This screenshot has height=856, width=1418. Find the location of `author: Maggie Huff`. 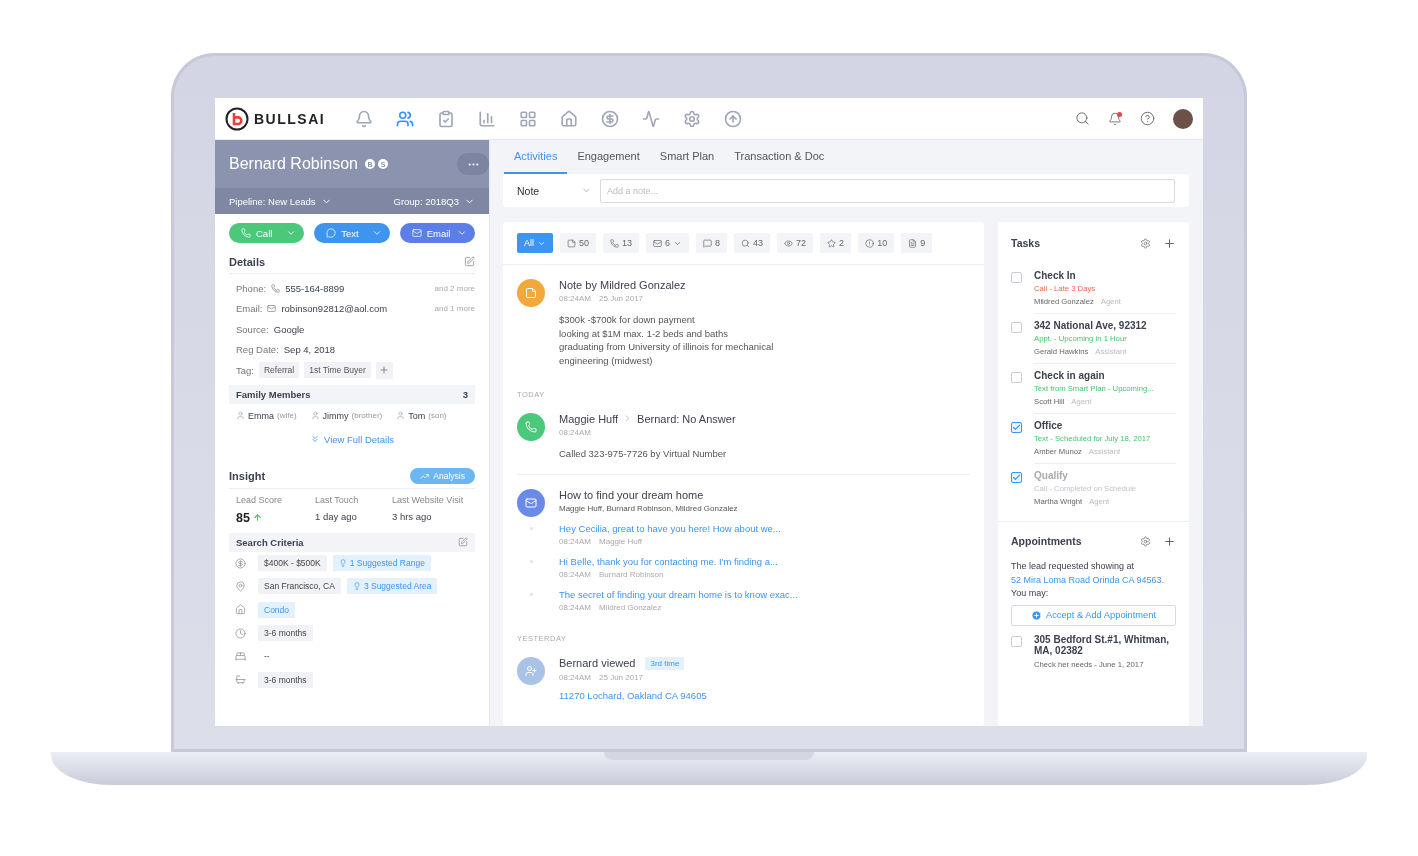

author: Maggie Huff is located at coordinates (621, 541).